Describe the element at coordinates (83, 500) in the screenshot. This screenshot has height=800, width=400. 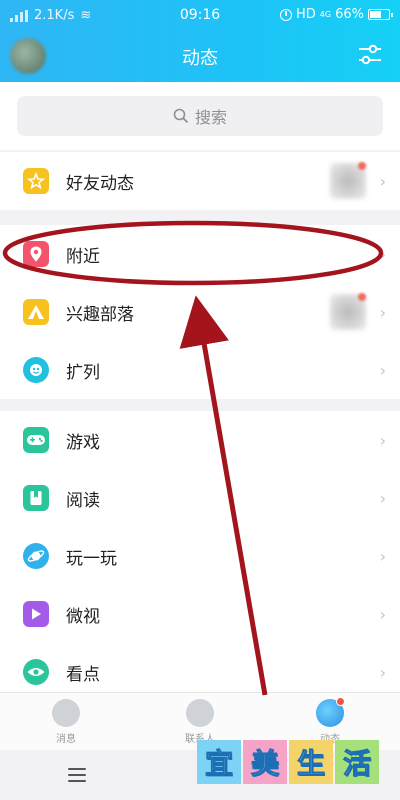
I see `list-item-label: 阅读` at that location.